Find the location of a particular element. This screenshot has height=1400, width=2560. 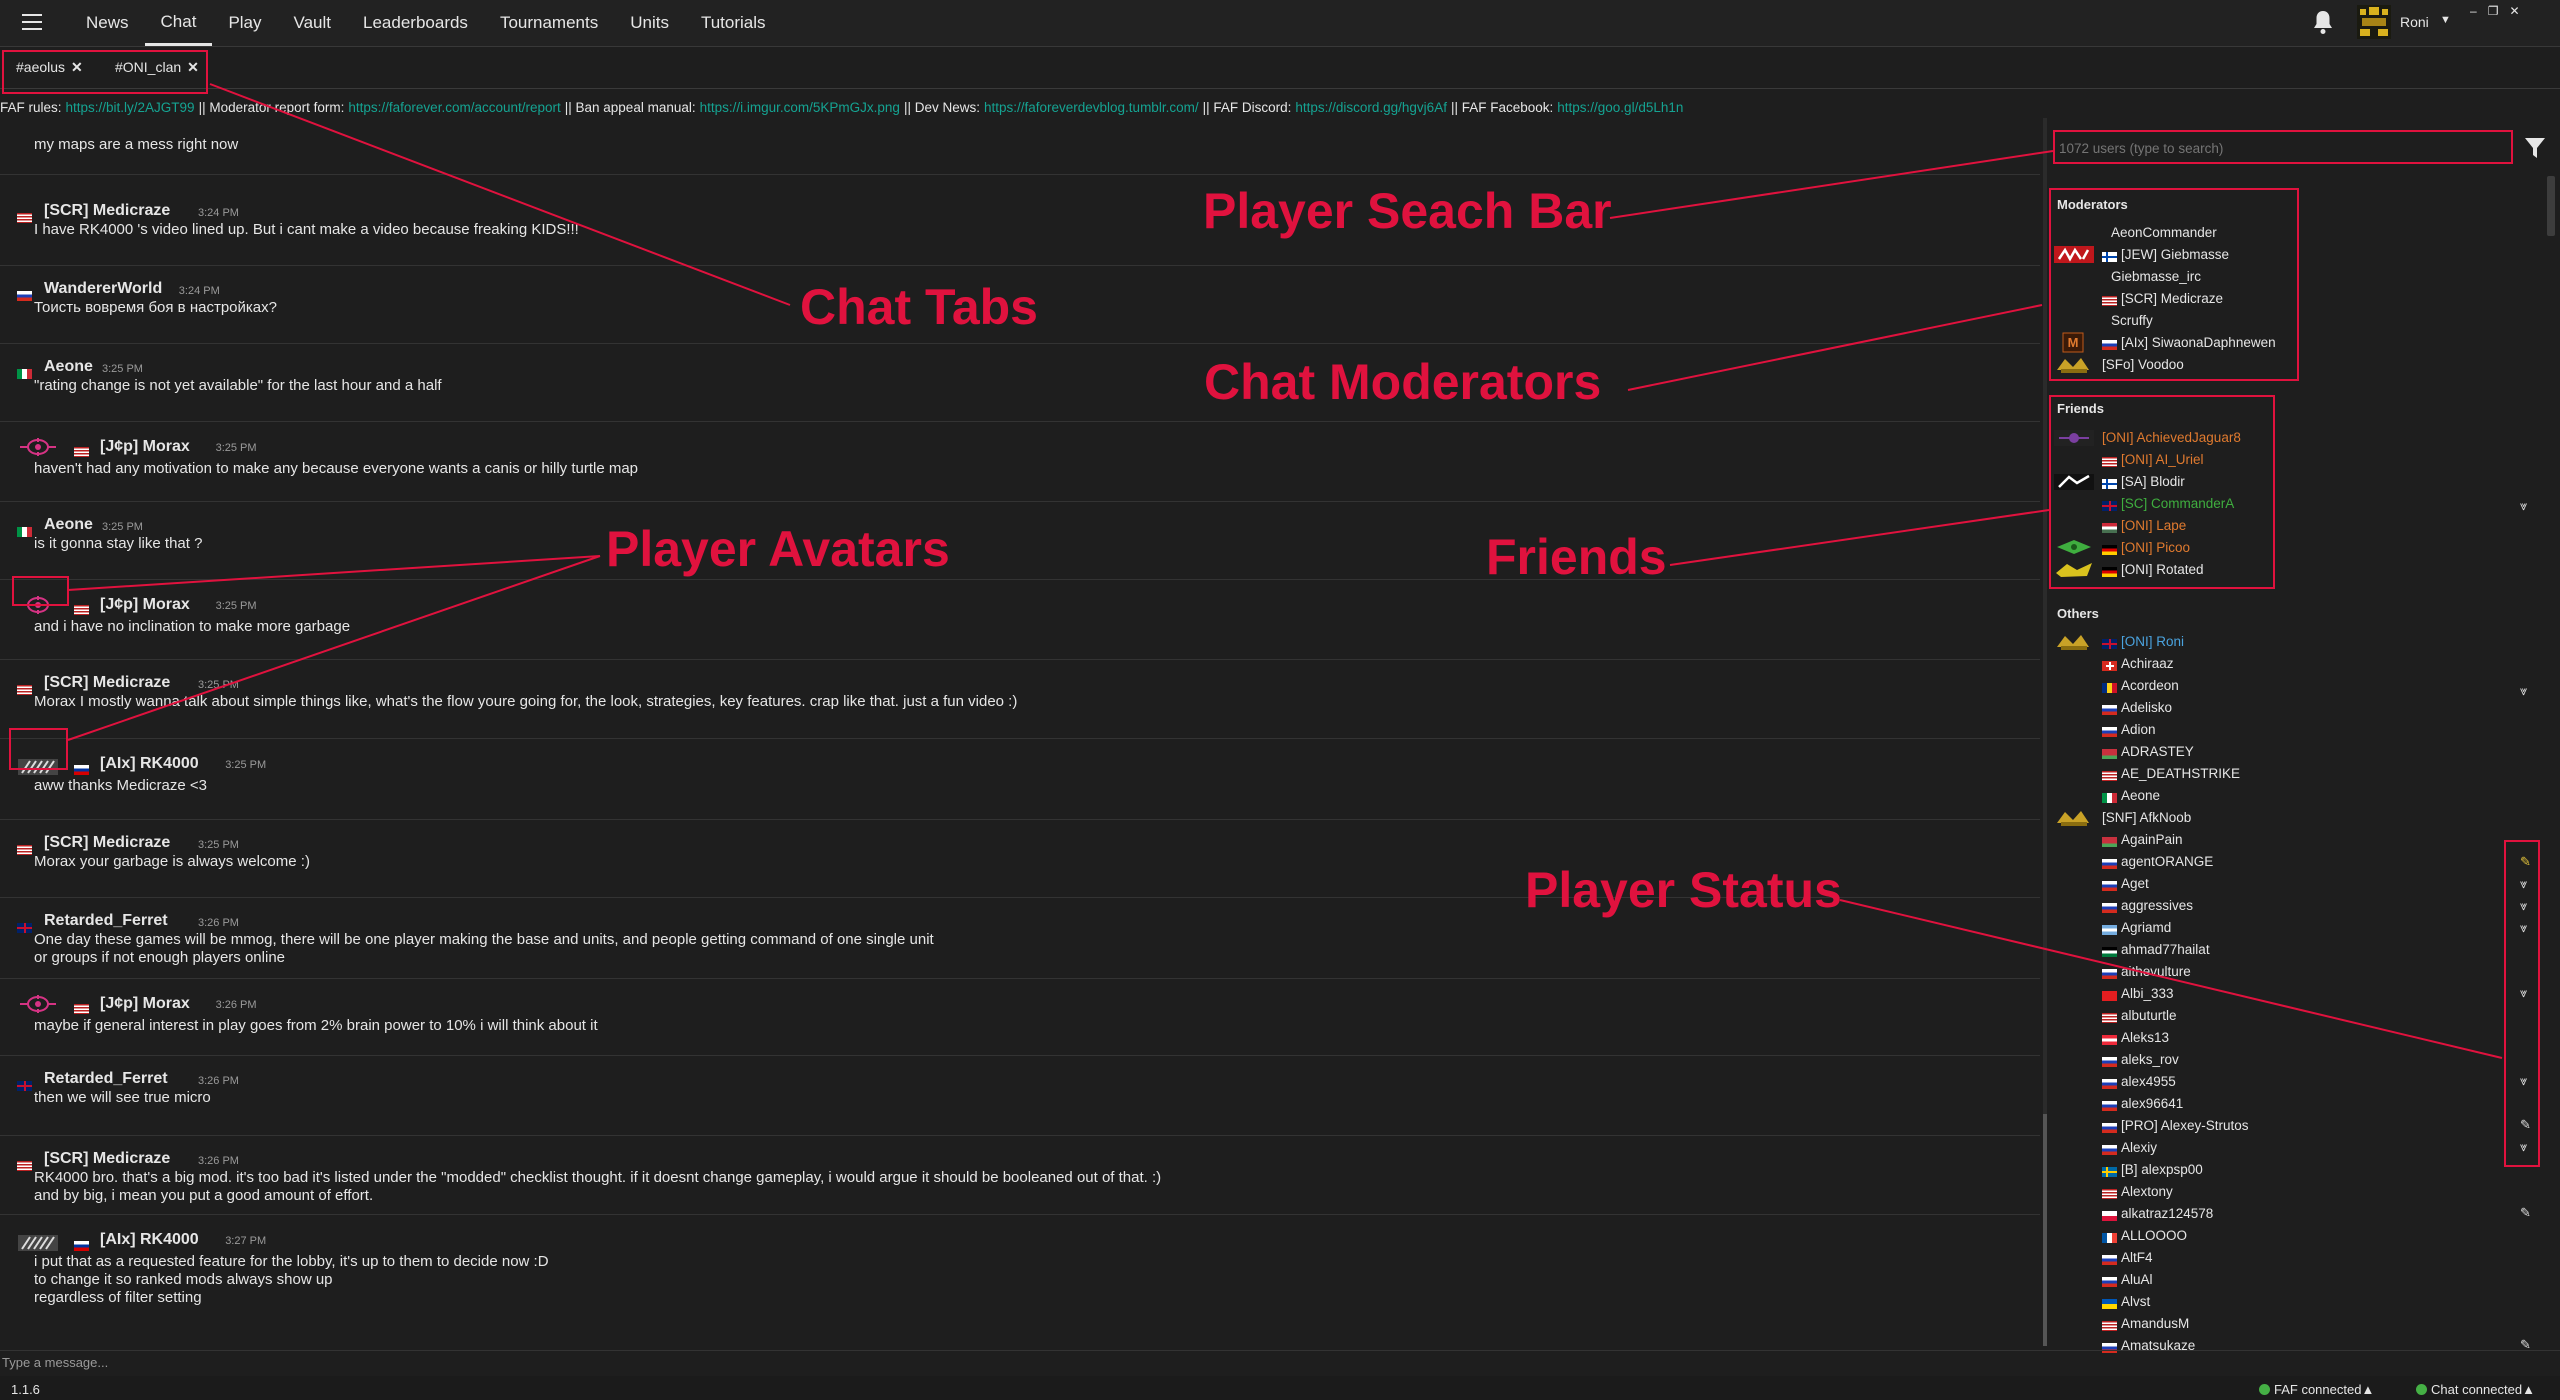

user-row: AE_DEATHSTRIKE is located at coordinates (2293, 774).